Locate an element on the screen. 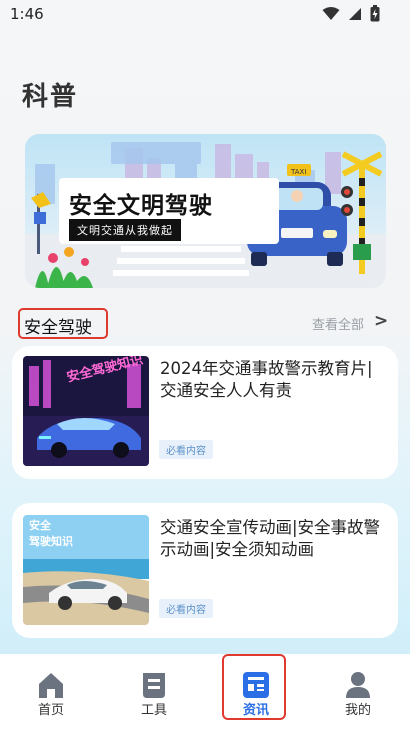  thumbnail-text-line1: 安全 is located at coordinates (40, 525).